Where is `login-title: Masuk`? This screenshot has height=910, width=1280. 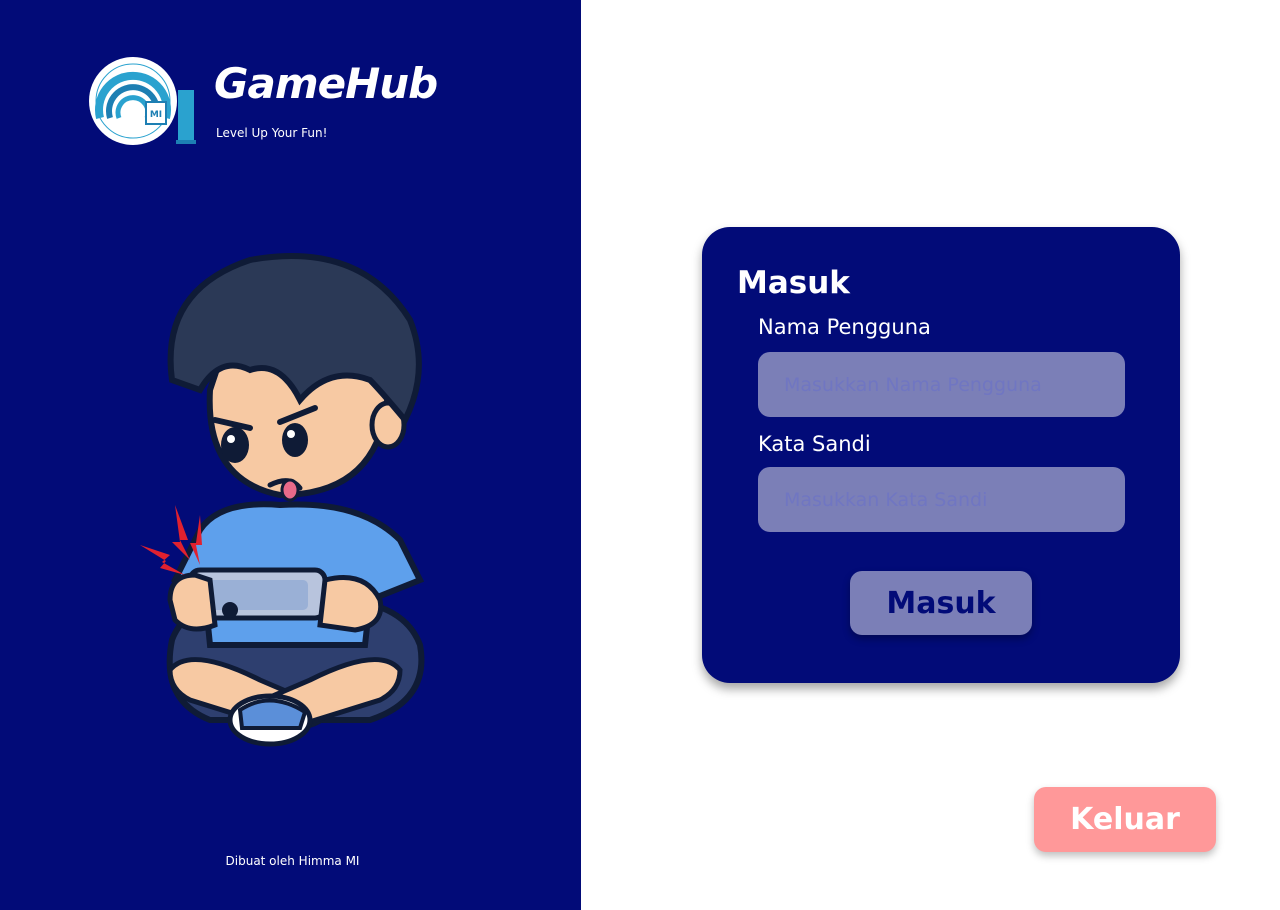
login-title: Masuk is located at coordinates (793, 283).